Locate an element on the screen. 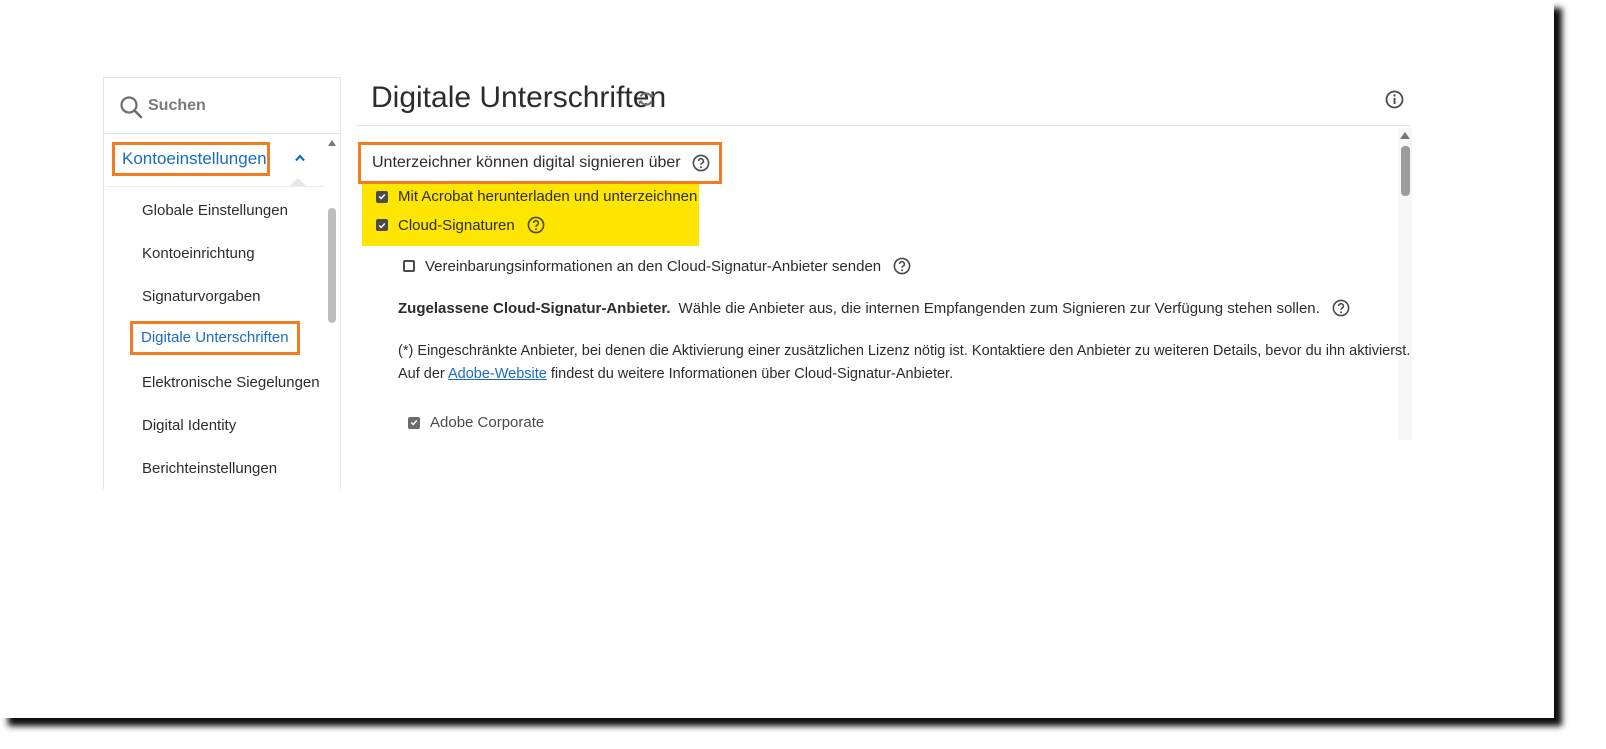  providers-heading: Zugelassene Cloud-Signatur-Anbieter. is located at coordinates (534, 308).